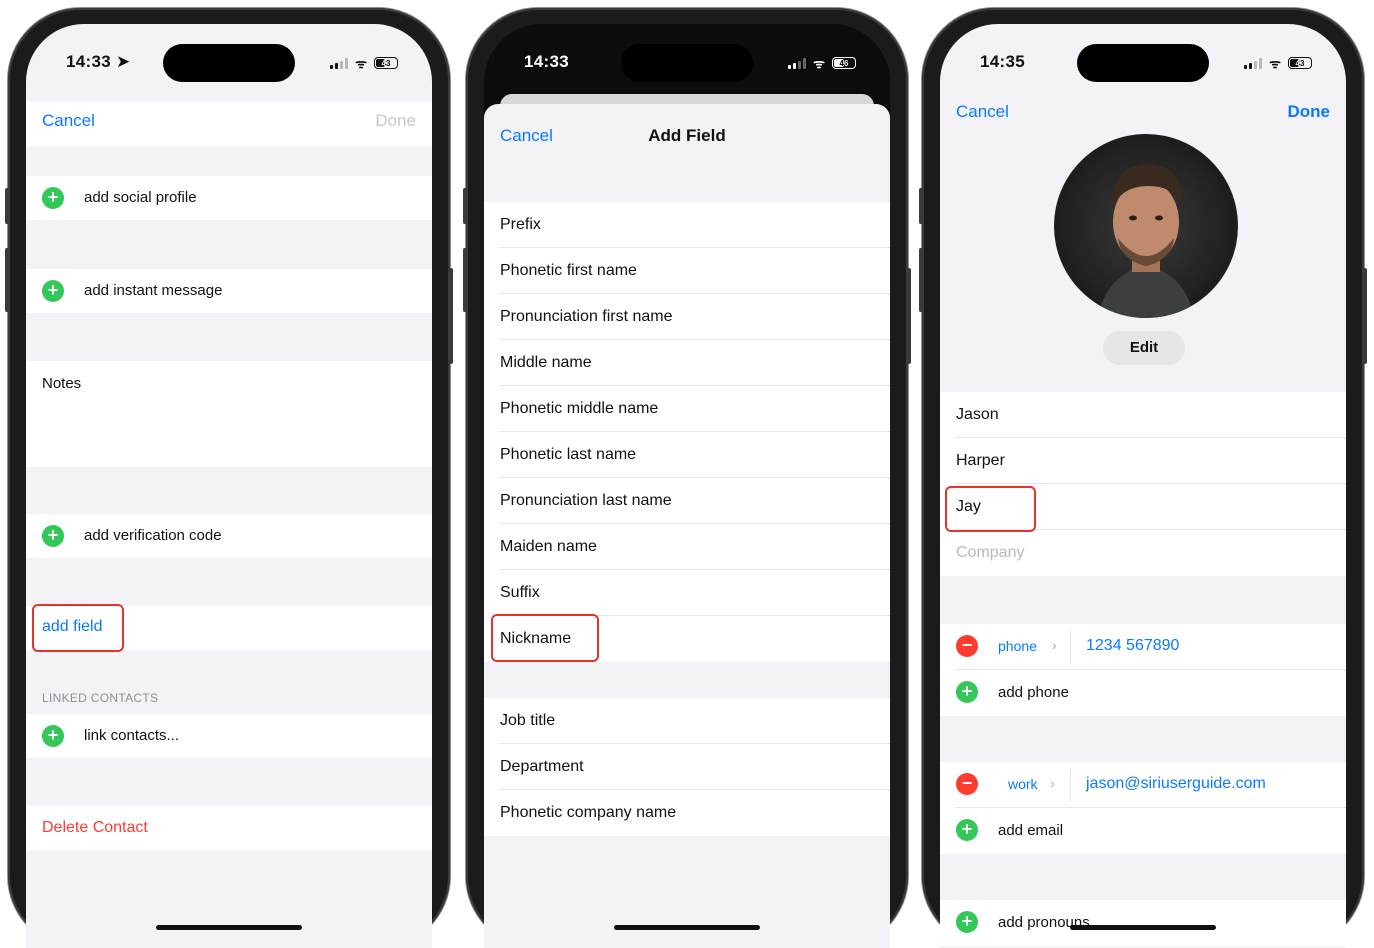  What do you see at coordinates (687, 409) in the screenshot?
I see `field-item-phonetic-middle-name: Phonetic middle name` at bounding box center [687, 409].